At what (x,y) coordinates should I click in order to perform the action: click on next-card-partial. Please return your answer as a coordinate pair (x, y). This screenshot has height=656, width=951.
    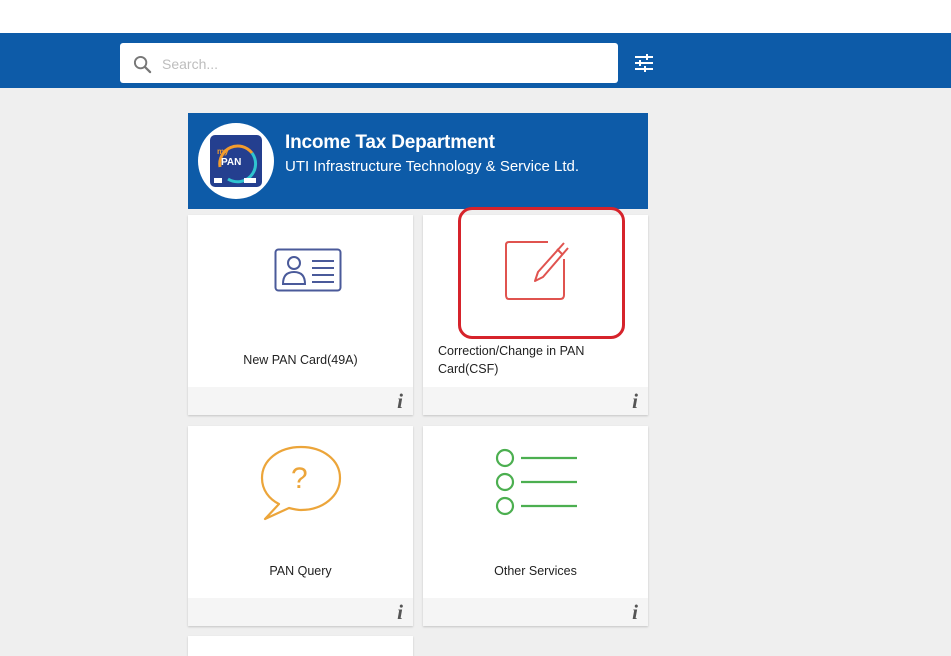
    Looking at the image, I should click on (300, 646).